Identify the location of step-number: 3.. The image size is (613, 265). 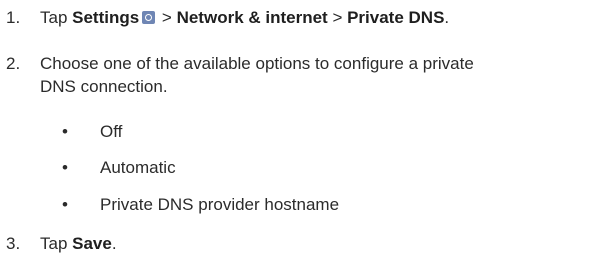
(13, 243).